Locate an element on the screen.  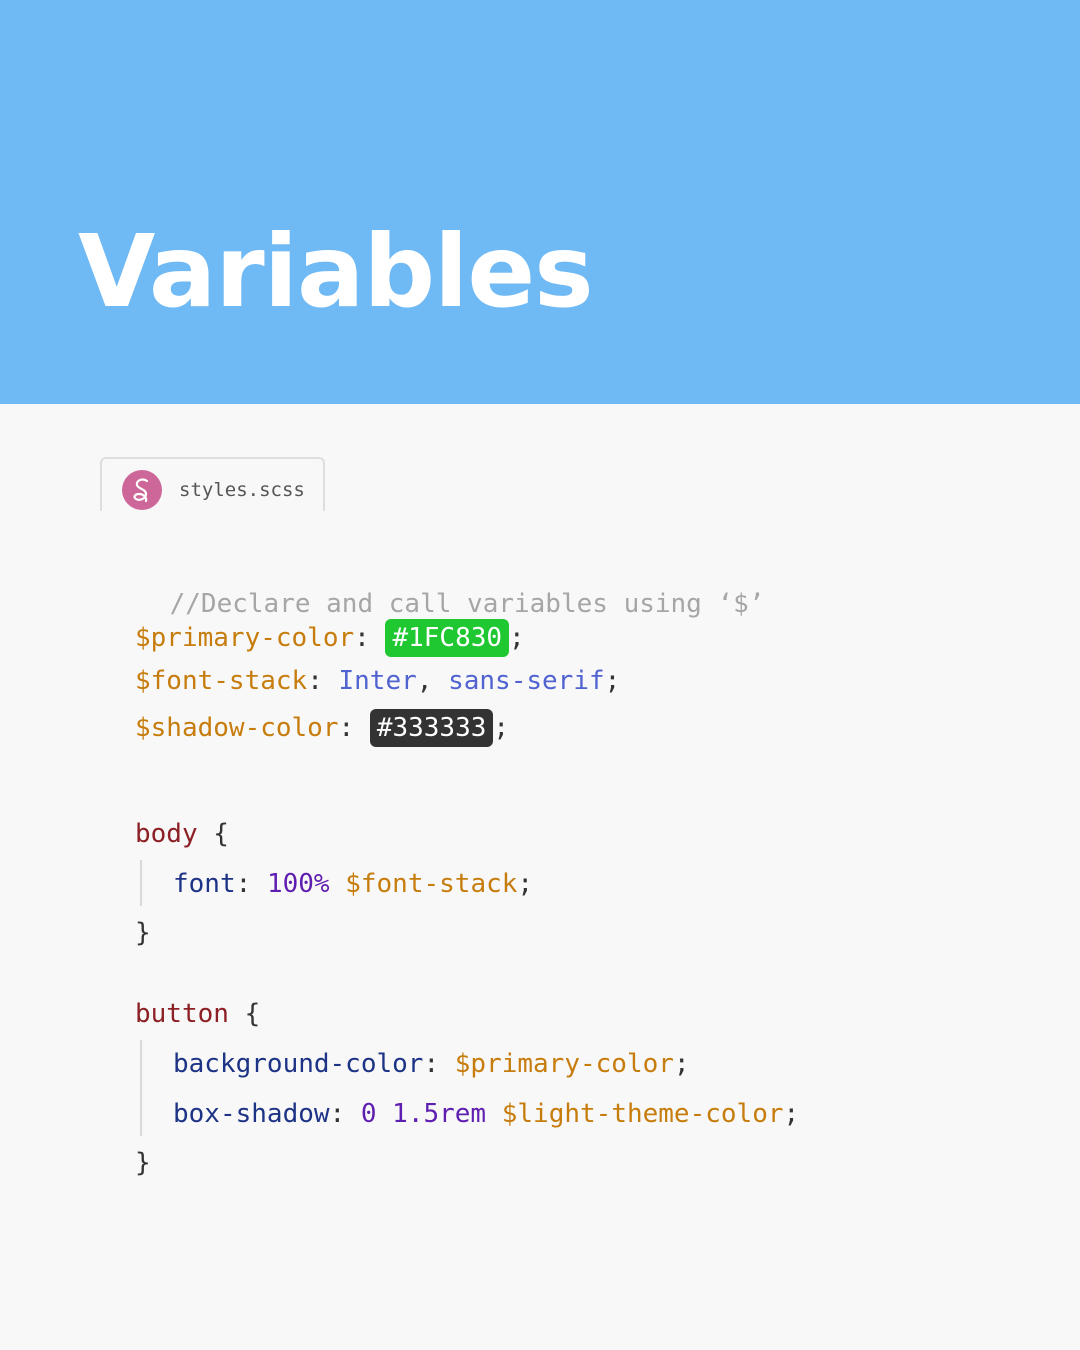
file-name: styles.scss is located at coordinates (242, 490).